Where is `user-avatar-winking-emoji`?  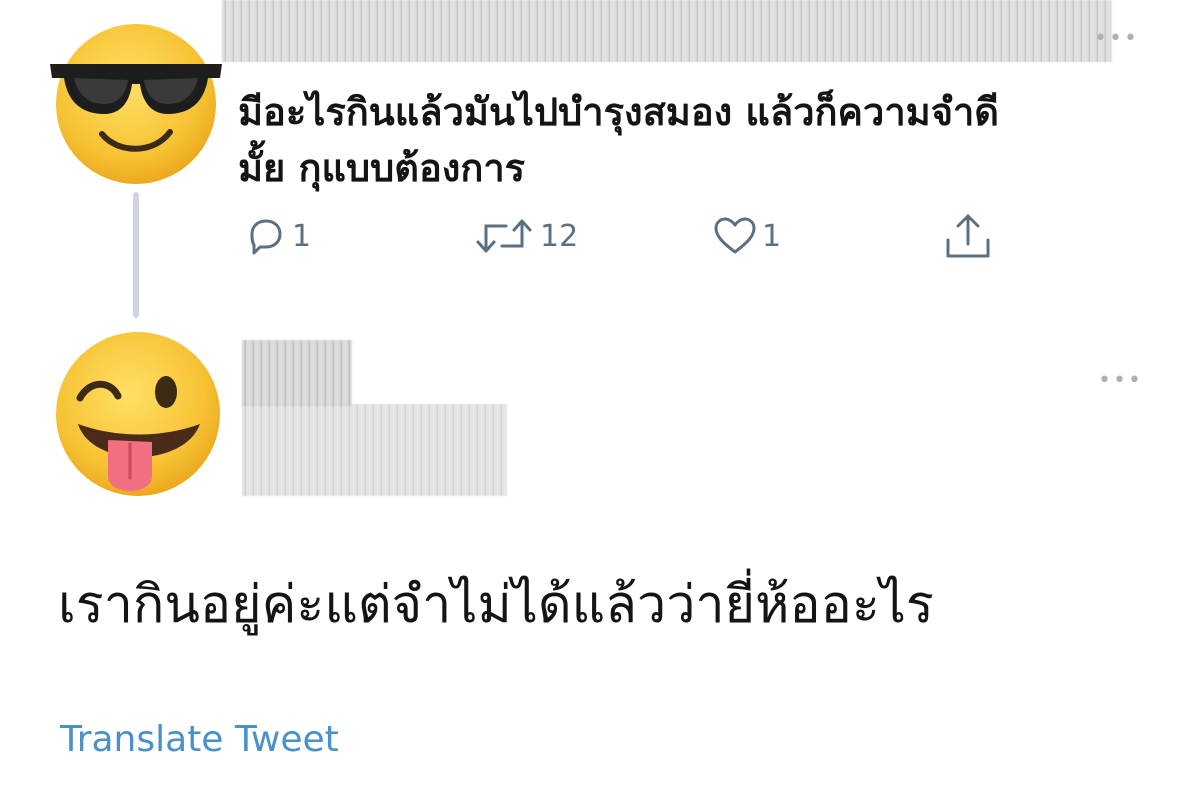 user-avatar-winking-emoji is located at coordinates (138, 414).